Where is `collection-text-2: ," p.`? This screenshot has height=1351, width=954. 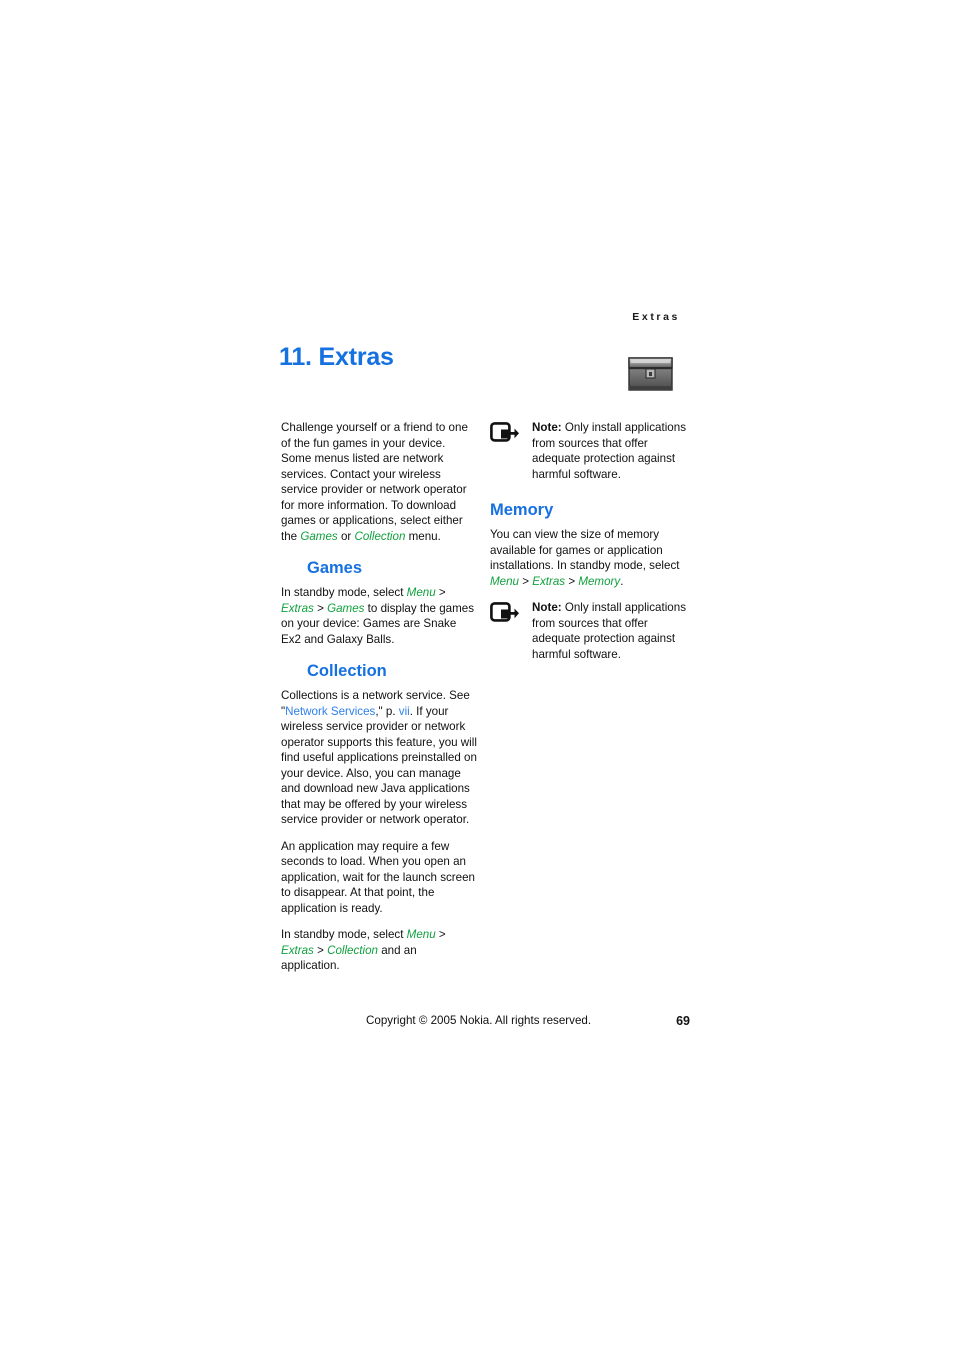
collection-text-2: ," p. is located at coordinates (387, 711).